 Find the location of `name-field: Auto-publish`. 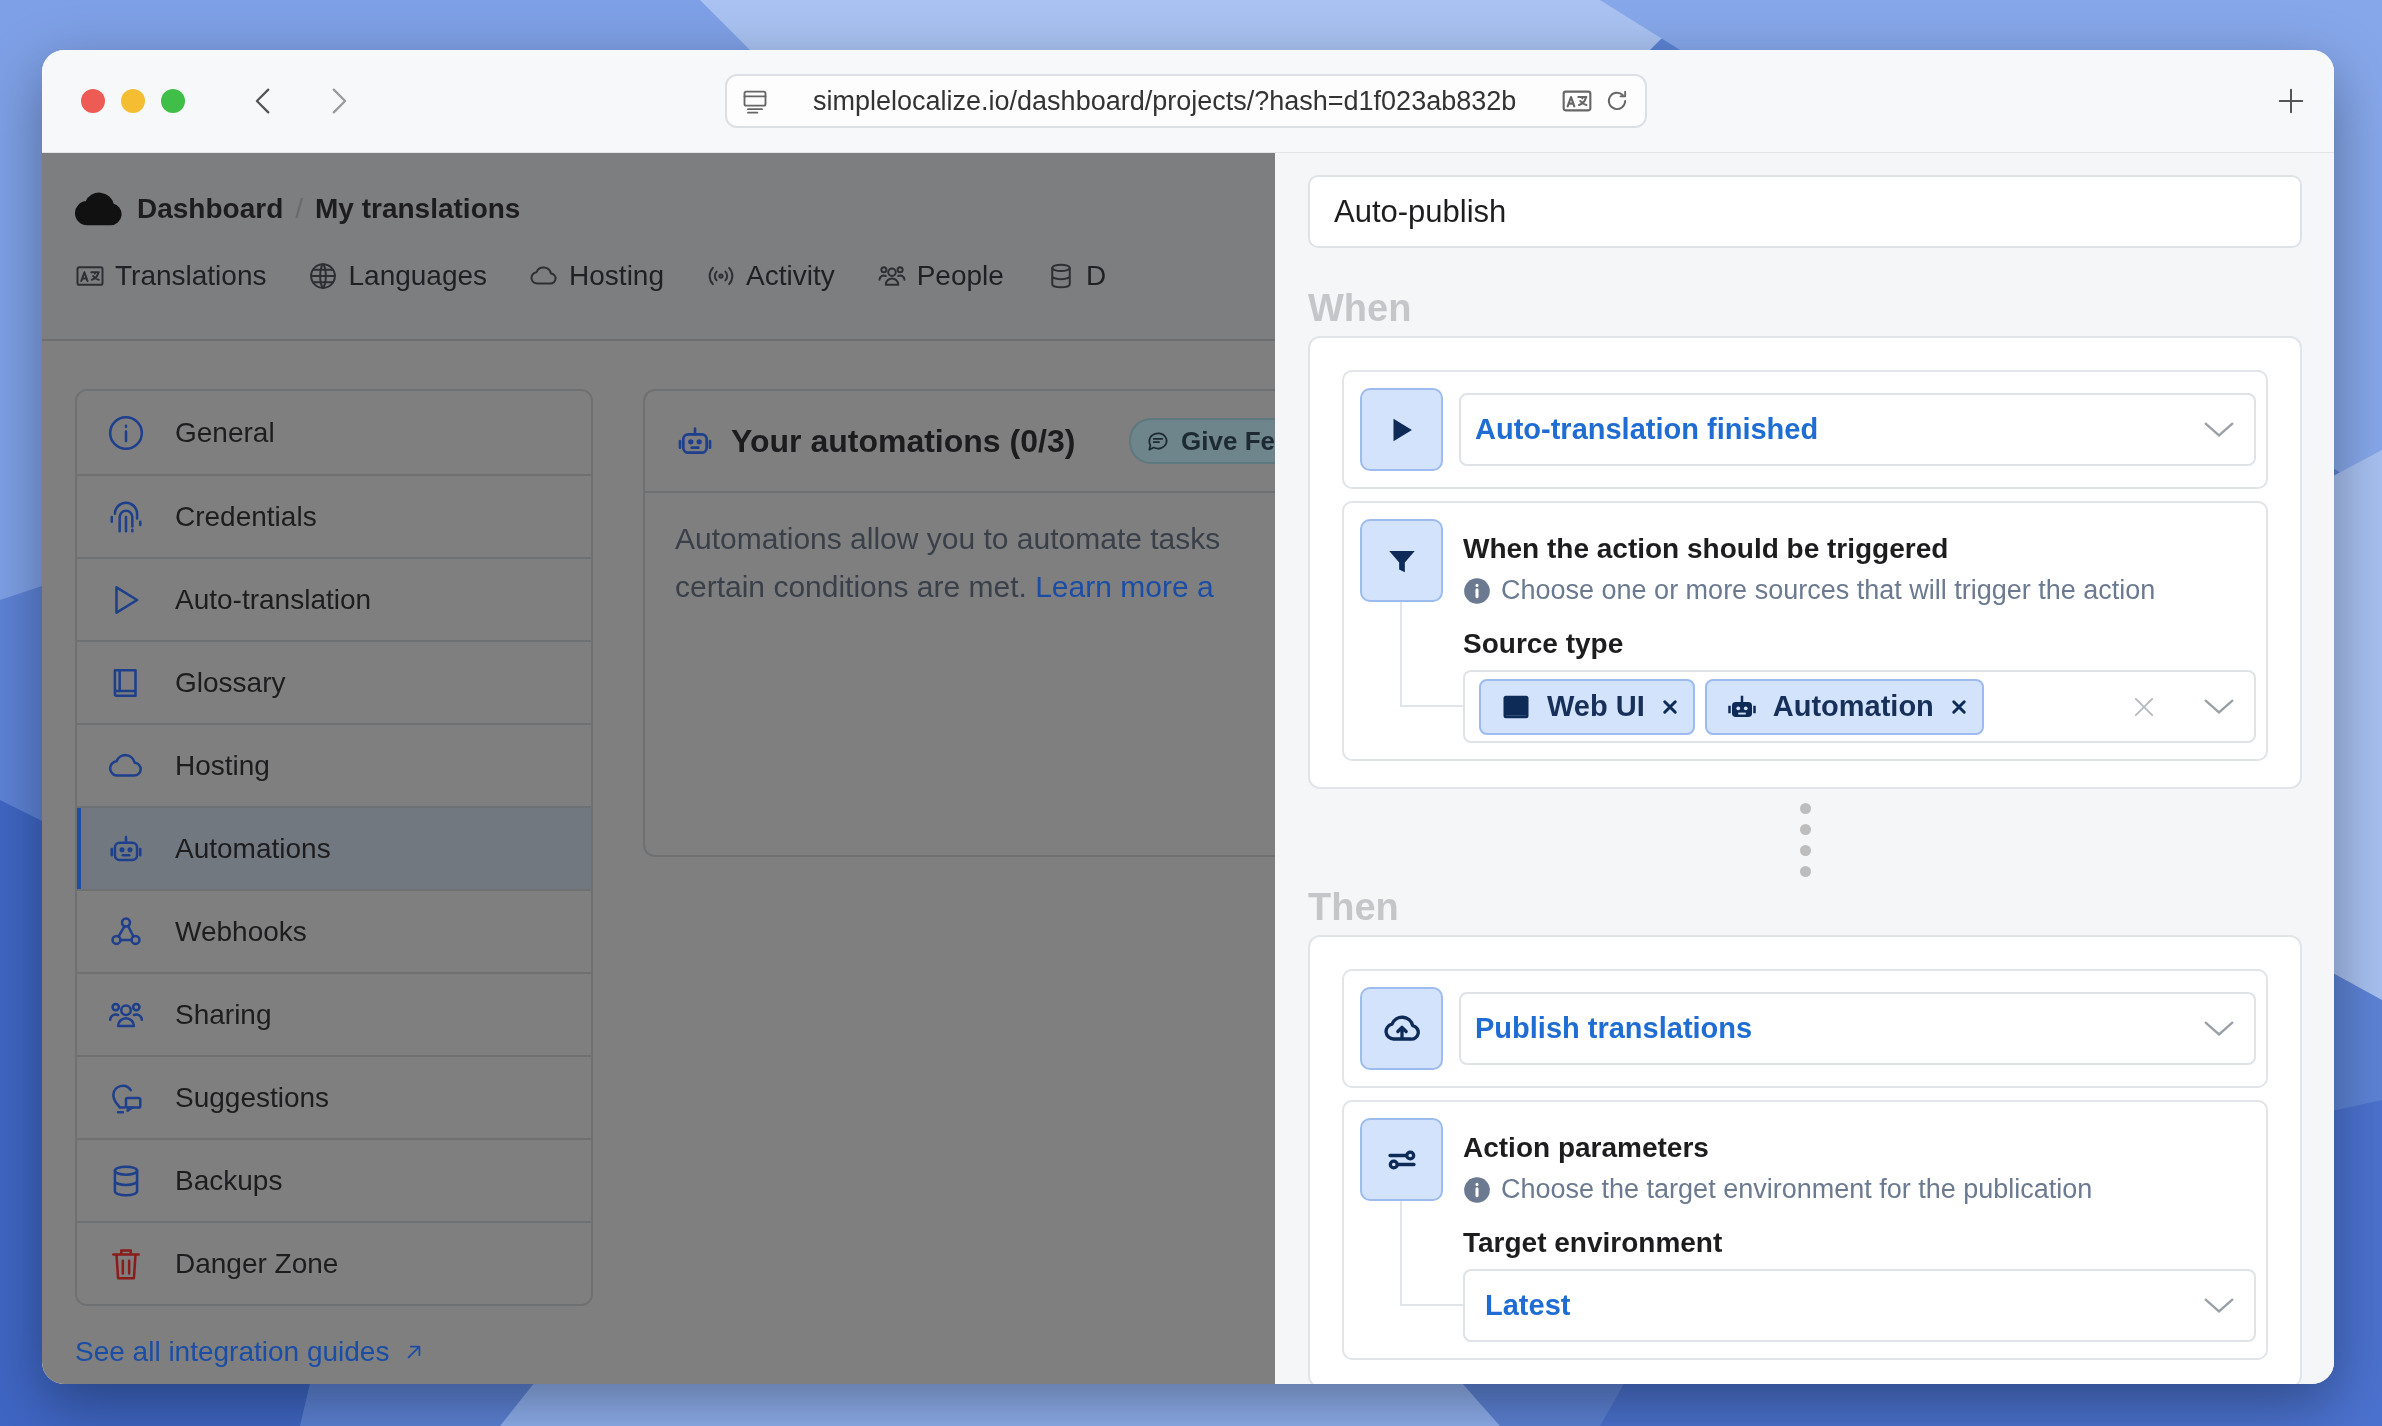

name-field: Auto-publish is located at coordinates (1805, 211).